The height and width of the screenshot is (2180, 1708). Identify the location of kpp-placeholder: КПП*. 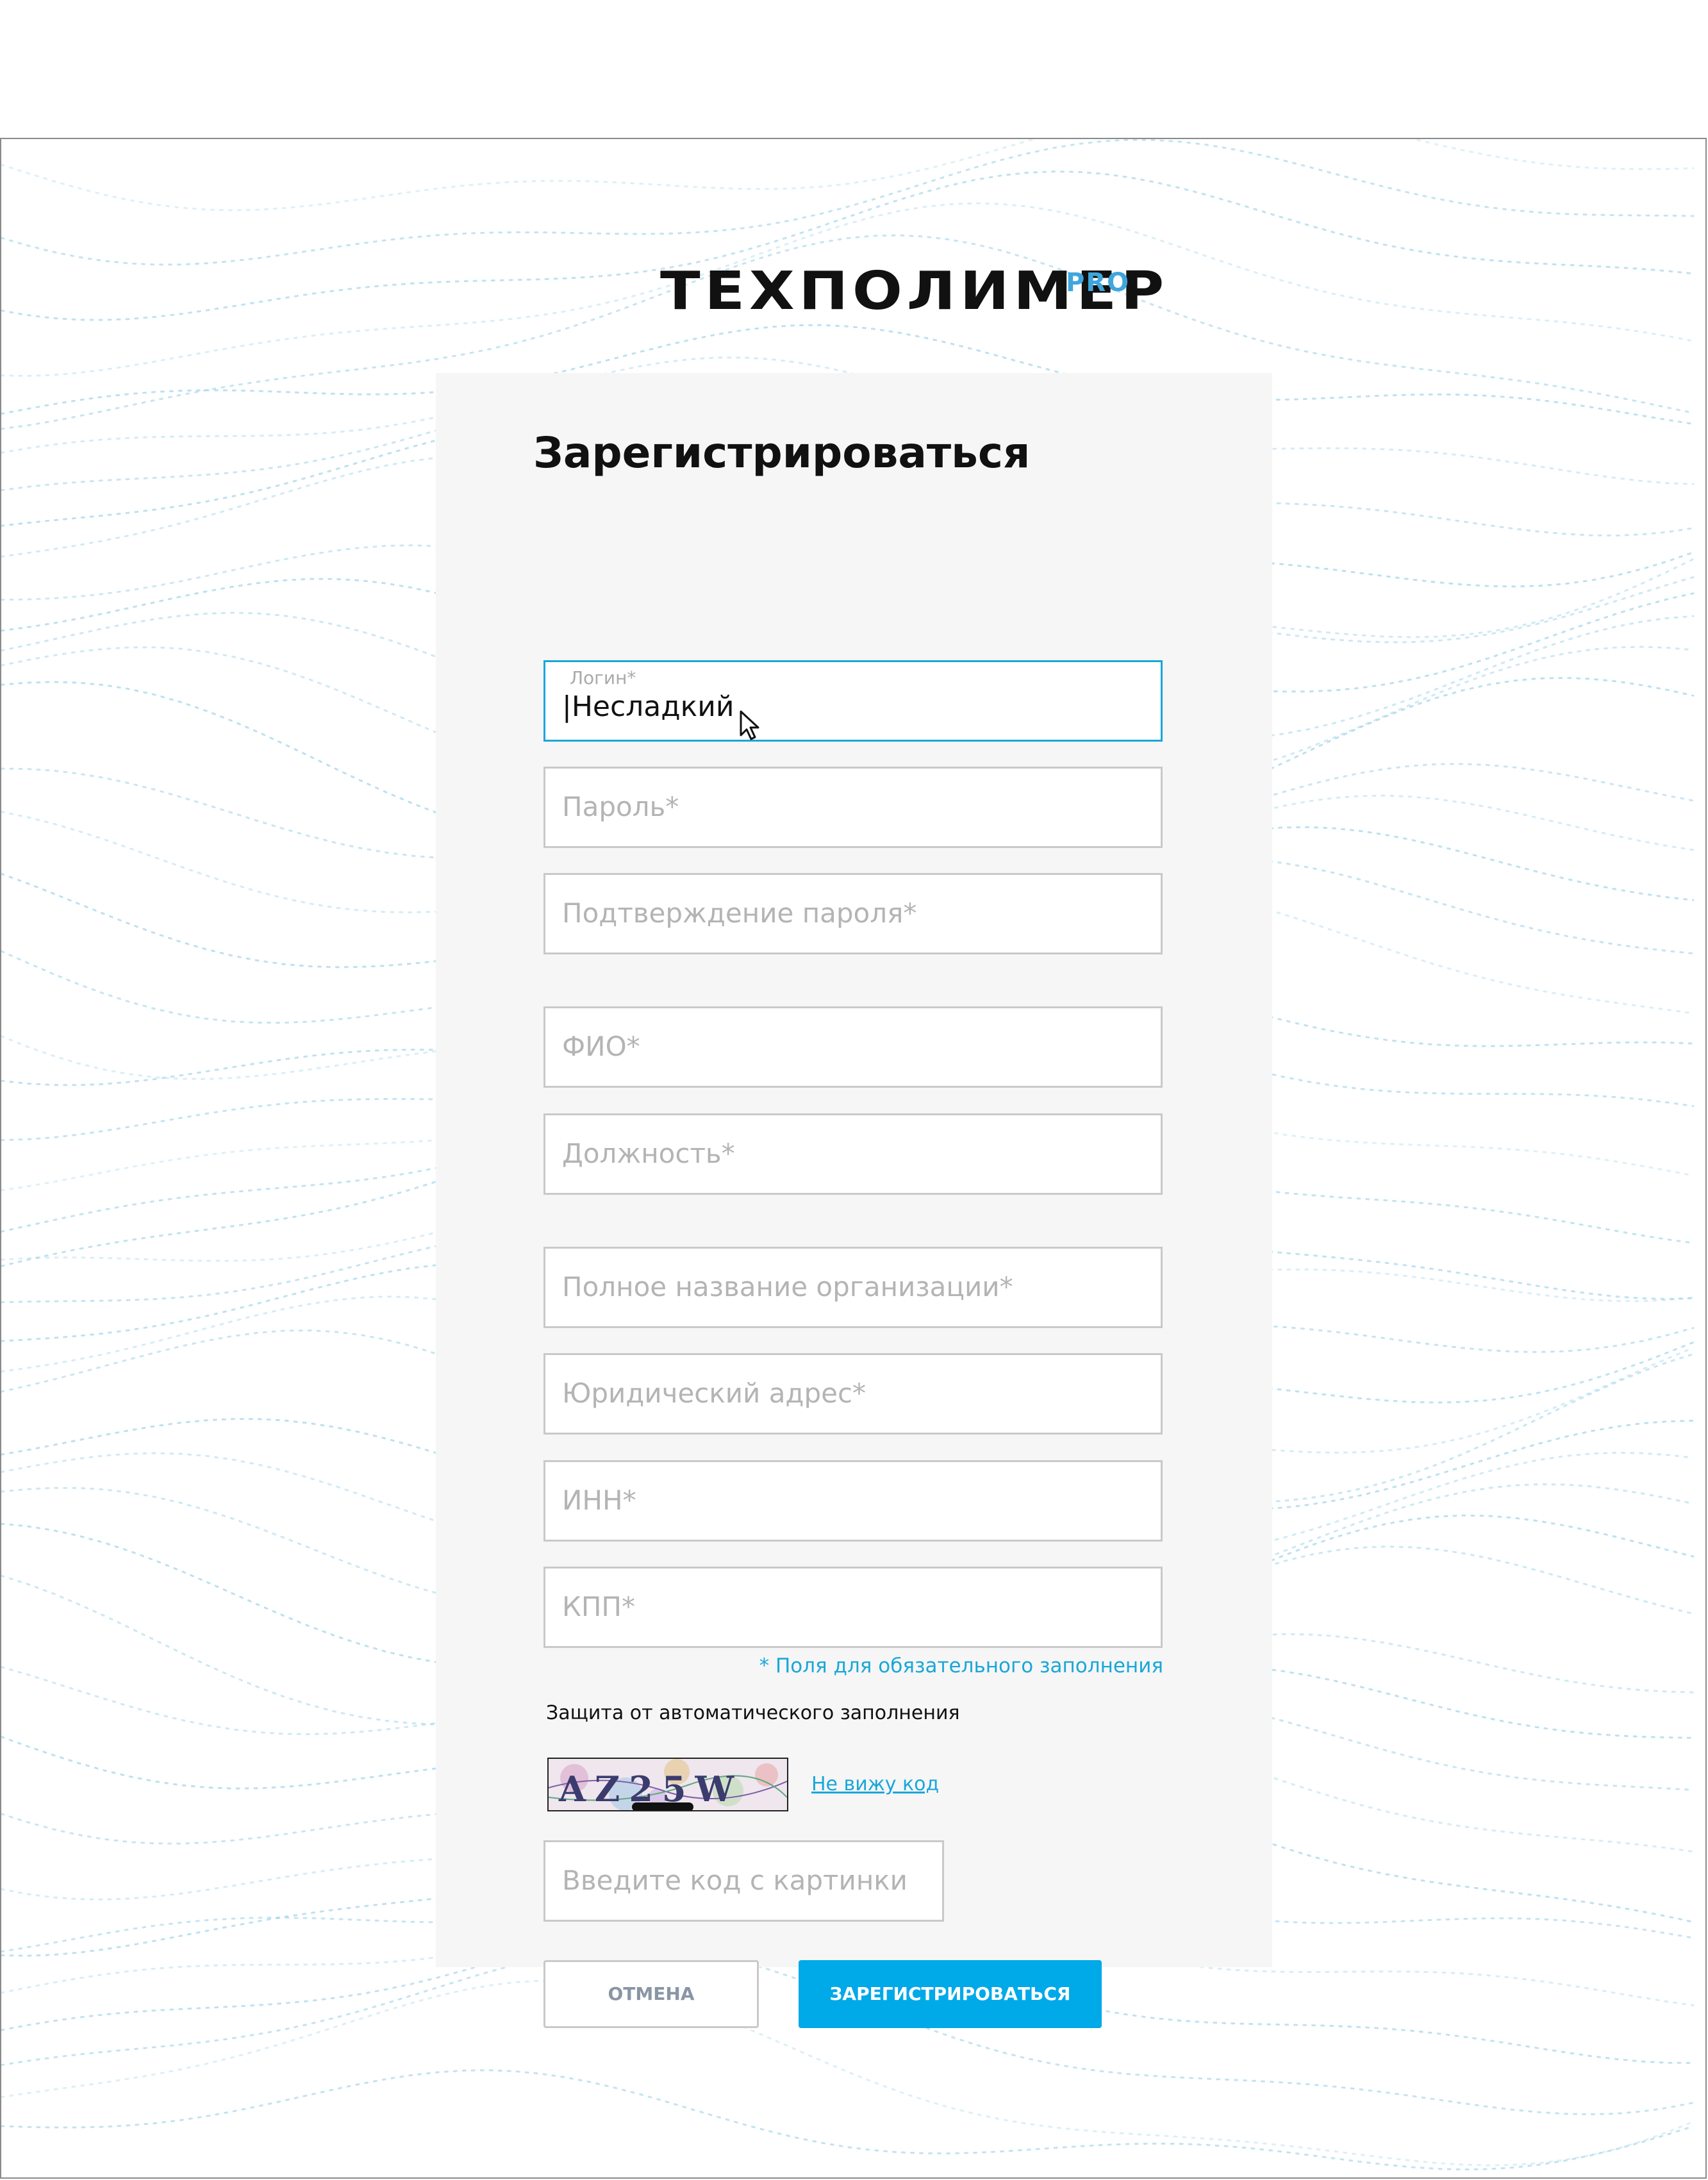
(598, 1606).